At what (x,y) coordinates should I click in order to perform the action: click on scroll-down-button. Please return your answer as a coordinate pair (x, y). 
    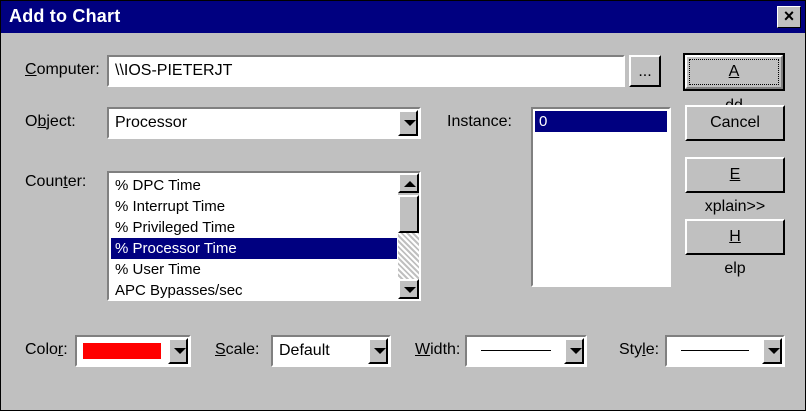
    Looking at the image, I should click on (408, 289).